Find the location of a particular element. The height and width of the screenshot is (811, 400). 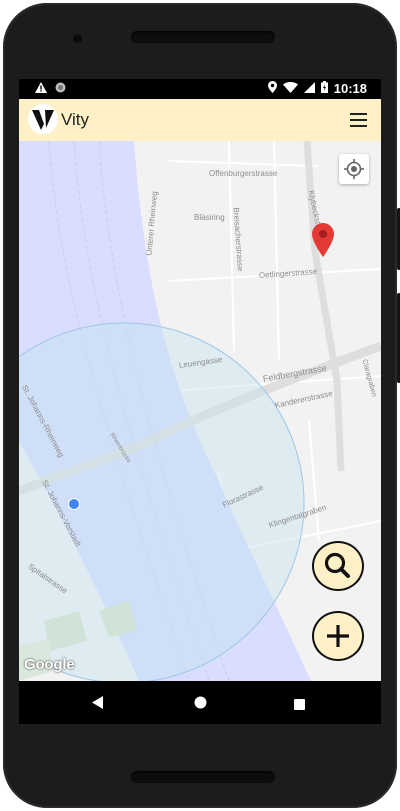

app-logo is located at coordinates (43, 119).